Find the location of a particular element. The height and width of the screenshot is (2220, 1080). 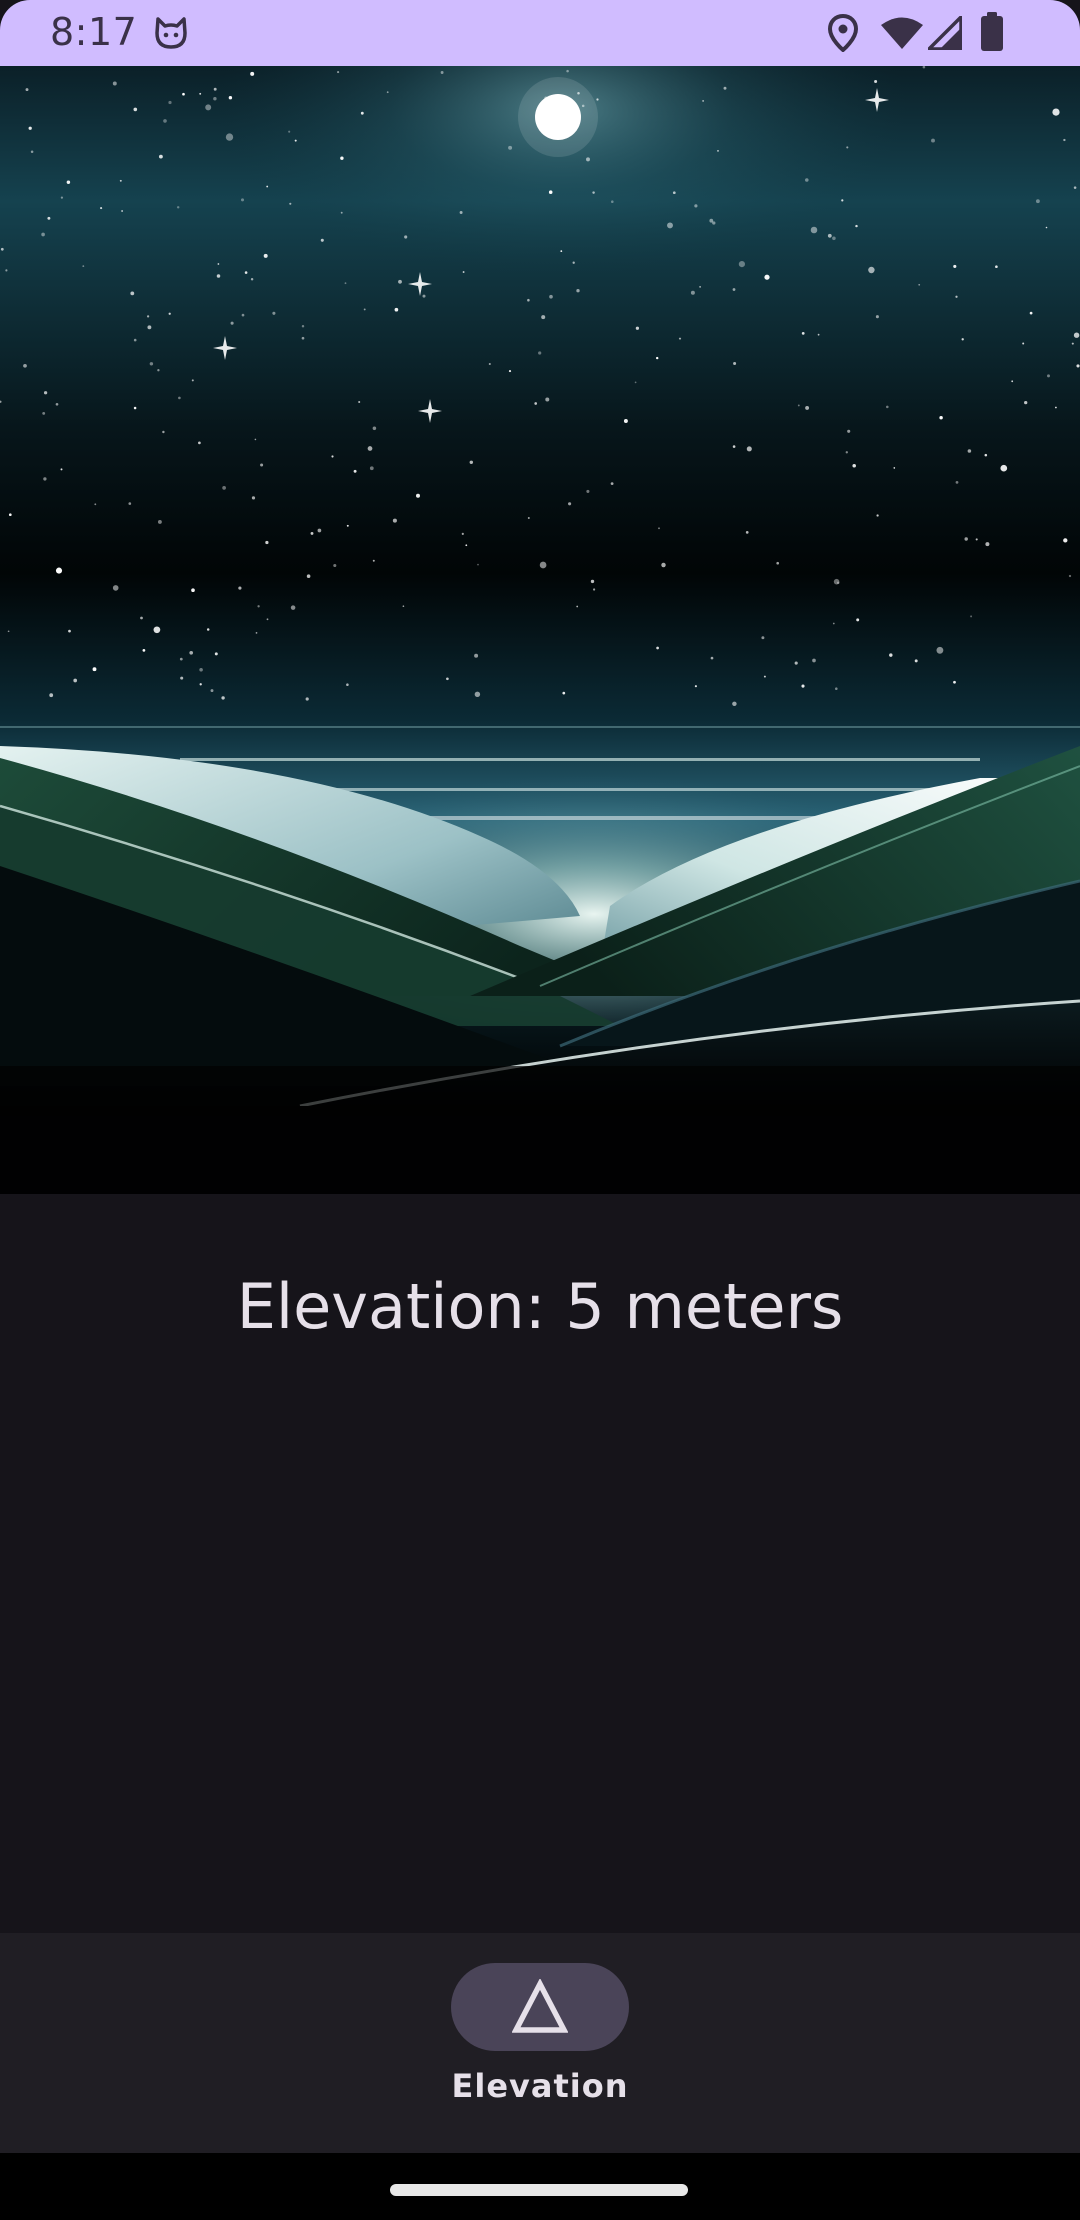

bottom-navigation: Elevation is located at coordinates (540, 2043).